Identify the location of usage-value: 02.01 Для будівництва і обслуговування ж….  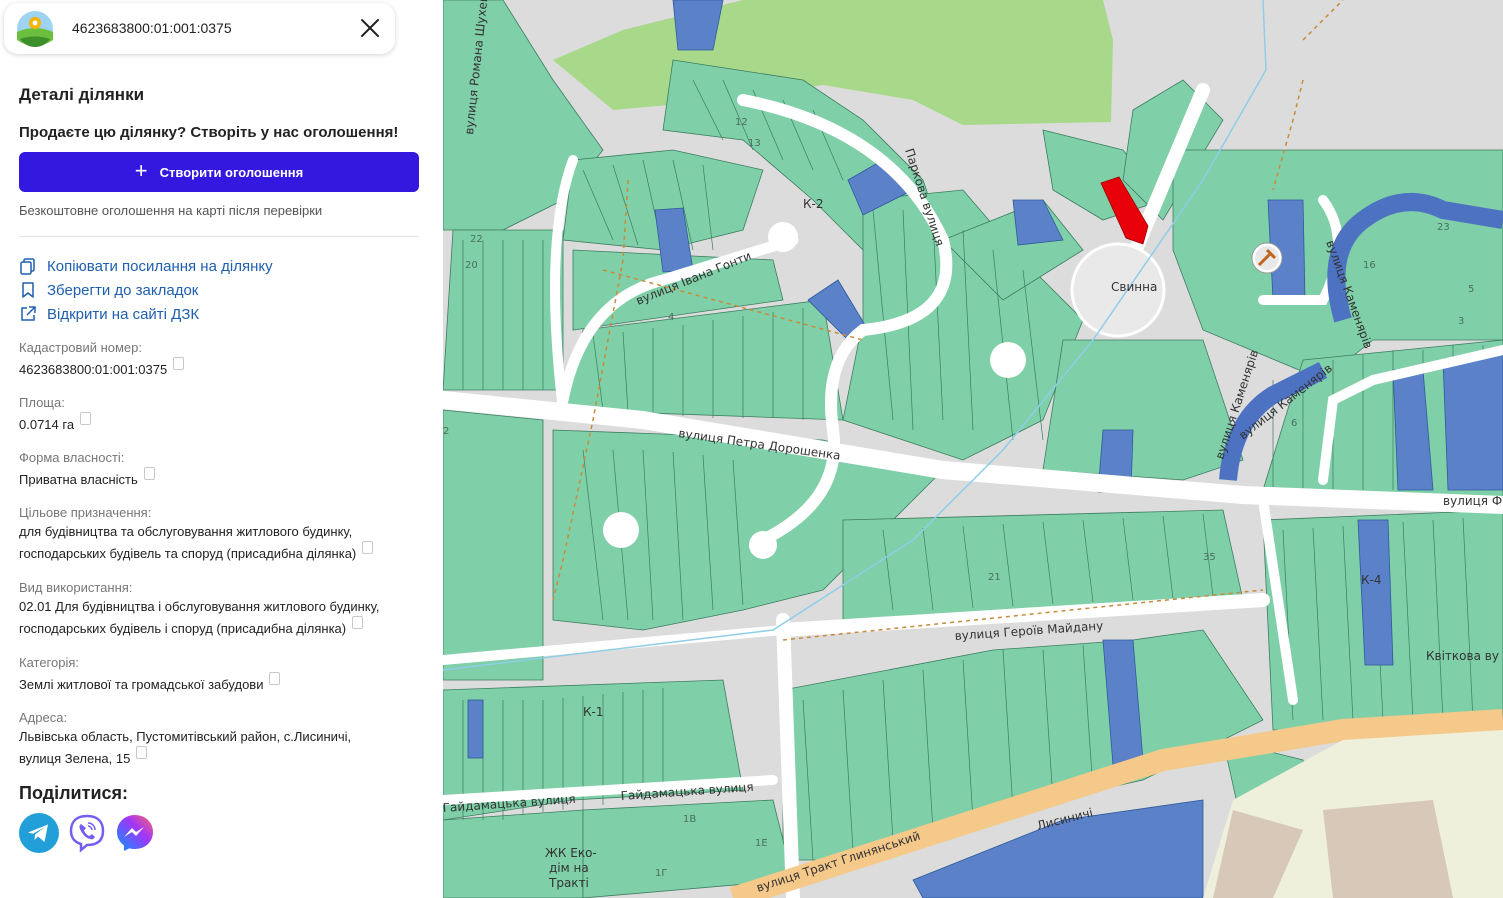
(199, 618).